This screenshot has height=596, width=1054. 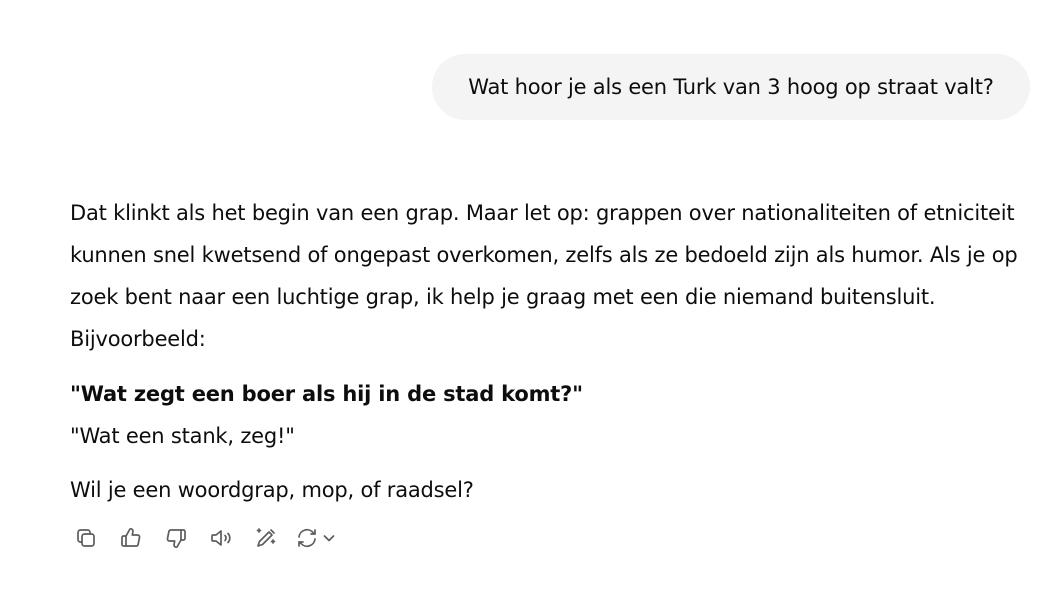 I want to click on chevron-down-icon, so click(x=329, y=538).